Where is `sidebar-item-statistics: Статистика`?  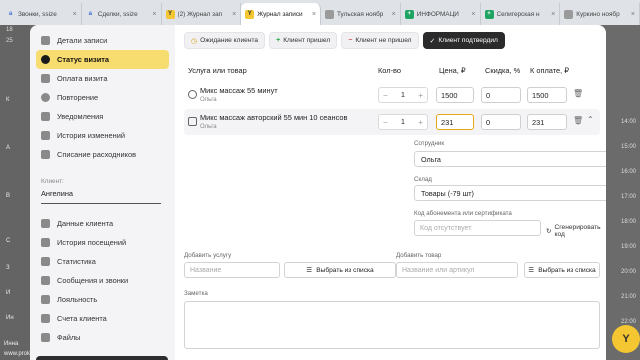 sidebar-item-statistics: Статистика is located at coordinates (102, 261).